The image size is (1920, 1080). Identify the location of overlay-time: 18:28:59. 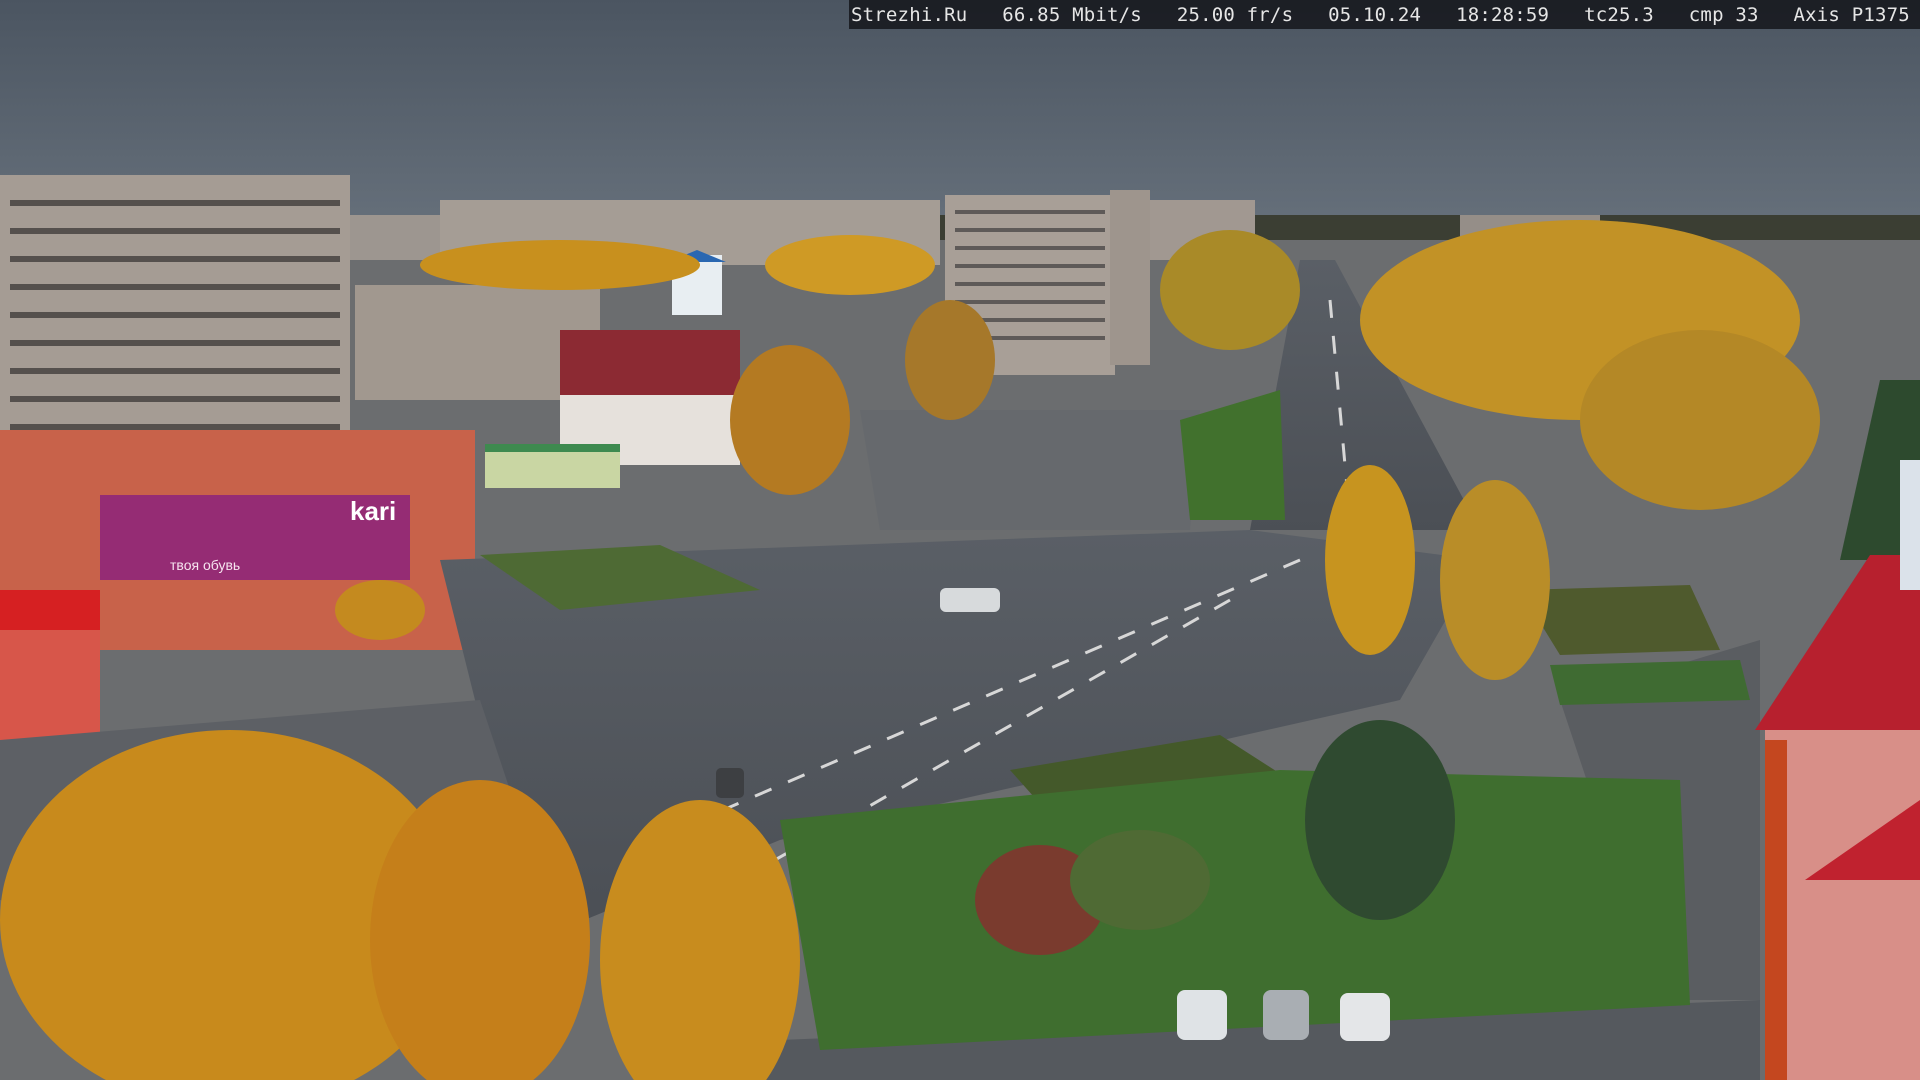
(1503, 14).